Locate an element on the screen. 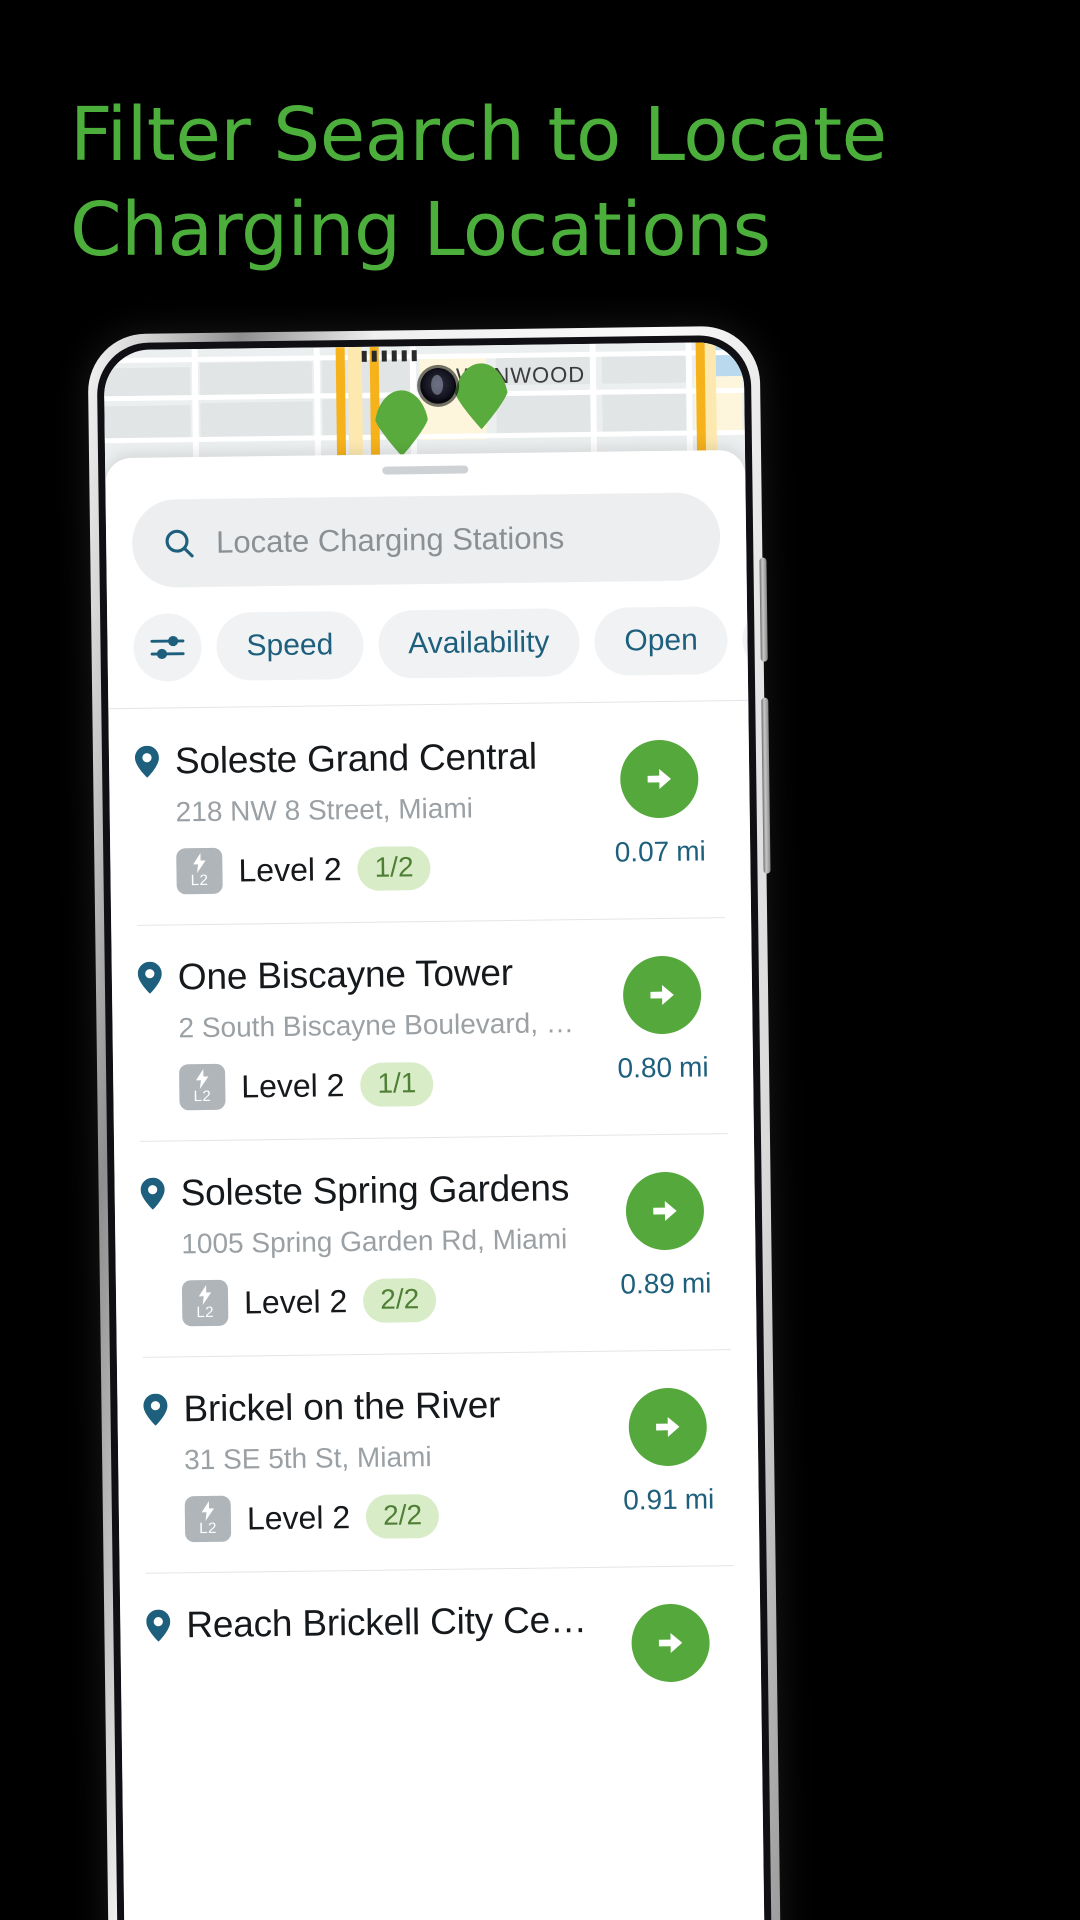 The width and height of the screenshot is (1080, 1920). filter-sliders-icon is located at coordinates (167, 647).